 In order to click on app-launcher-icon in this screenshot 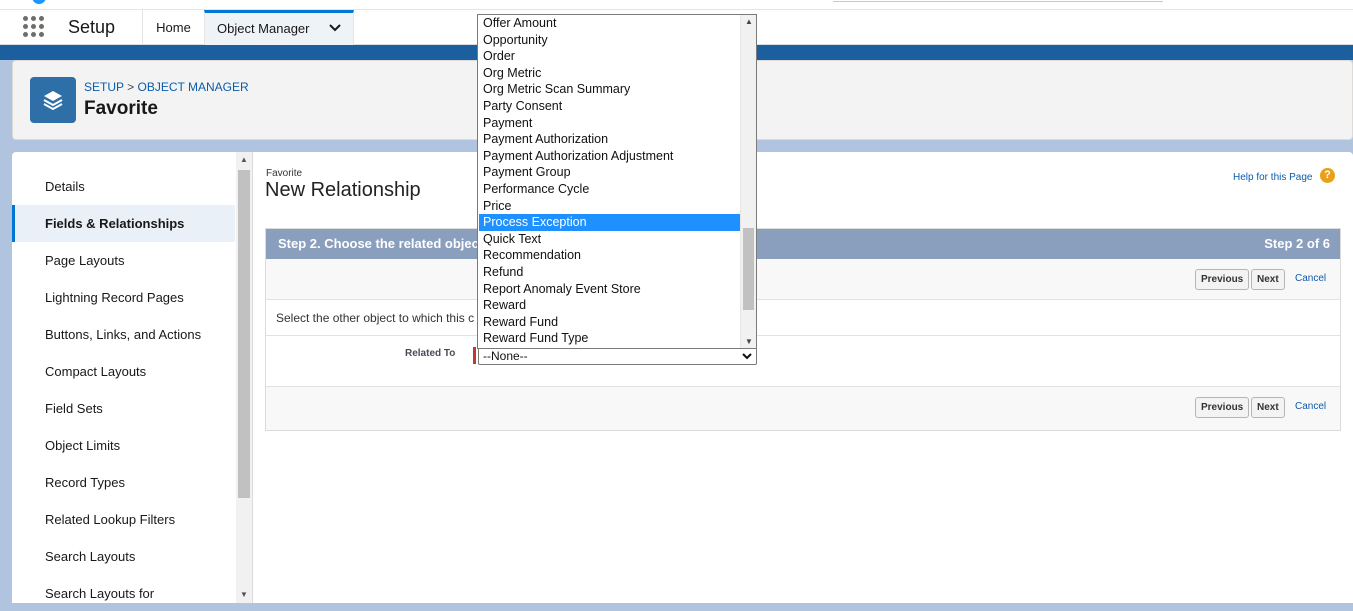, I will do `click(34, 27)`.